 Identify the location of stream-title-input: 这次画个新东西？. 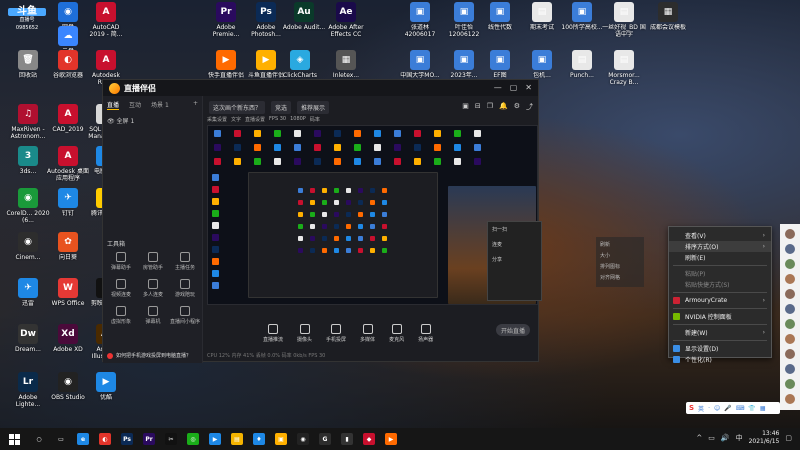
(237, 107).